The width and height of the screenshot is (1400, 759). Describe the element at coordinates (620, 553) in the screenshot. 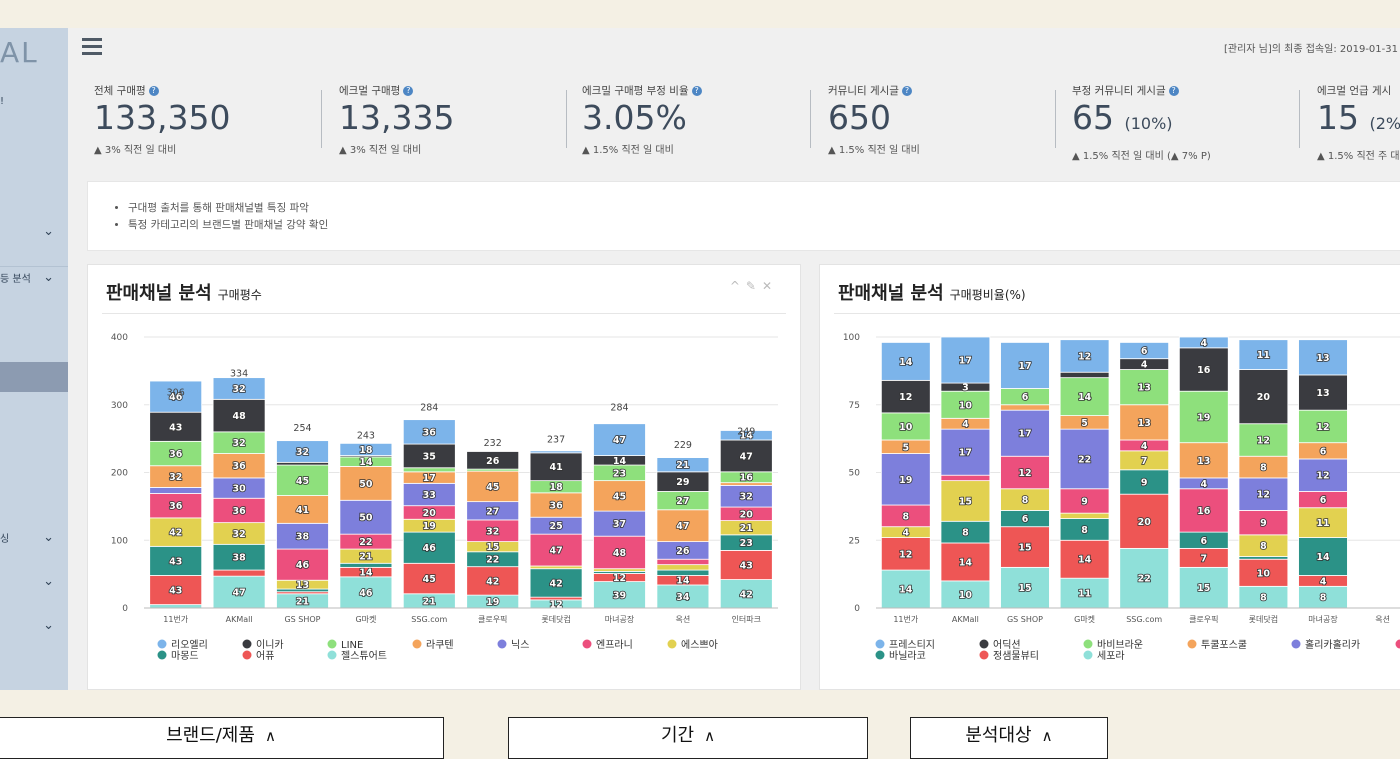

I see `data-label: 48` at that location.